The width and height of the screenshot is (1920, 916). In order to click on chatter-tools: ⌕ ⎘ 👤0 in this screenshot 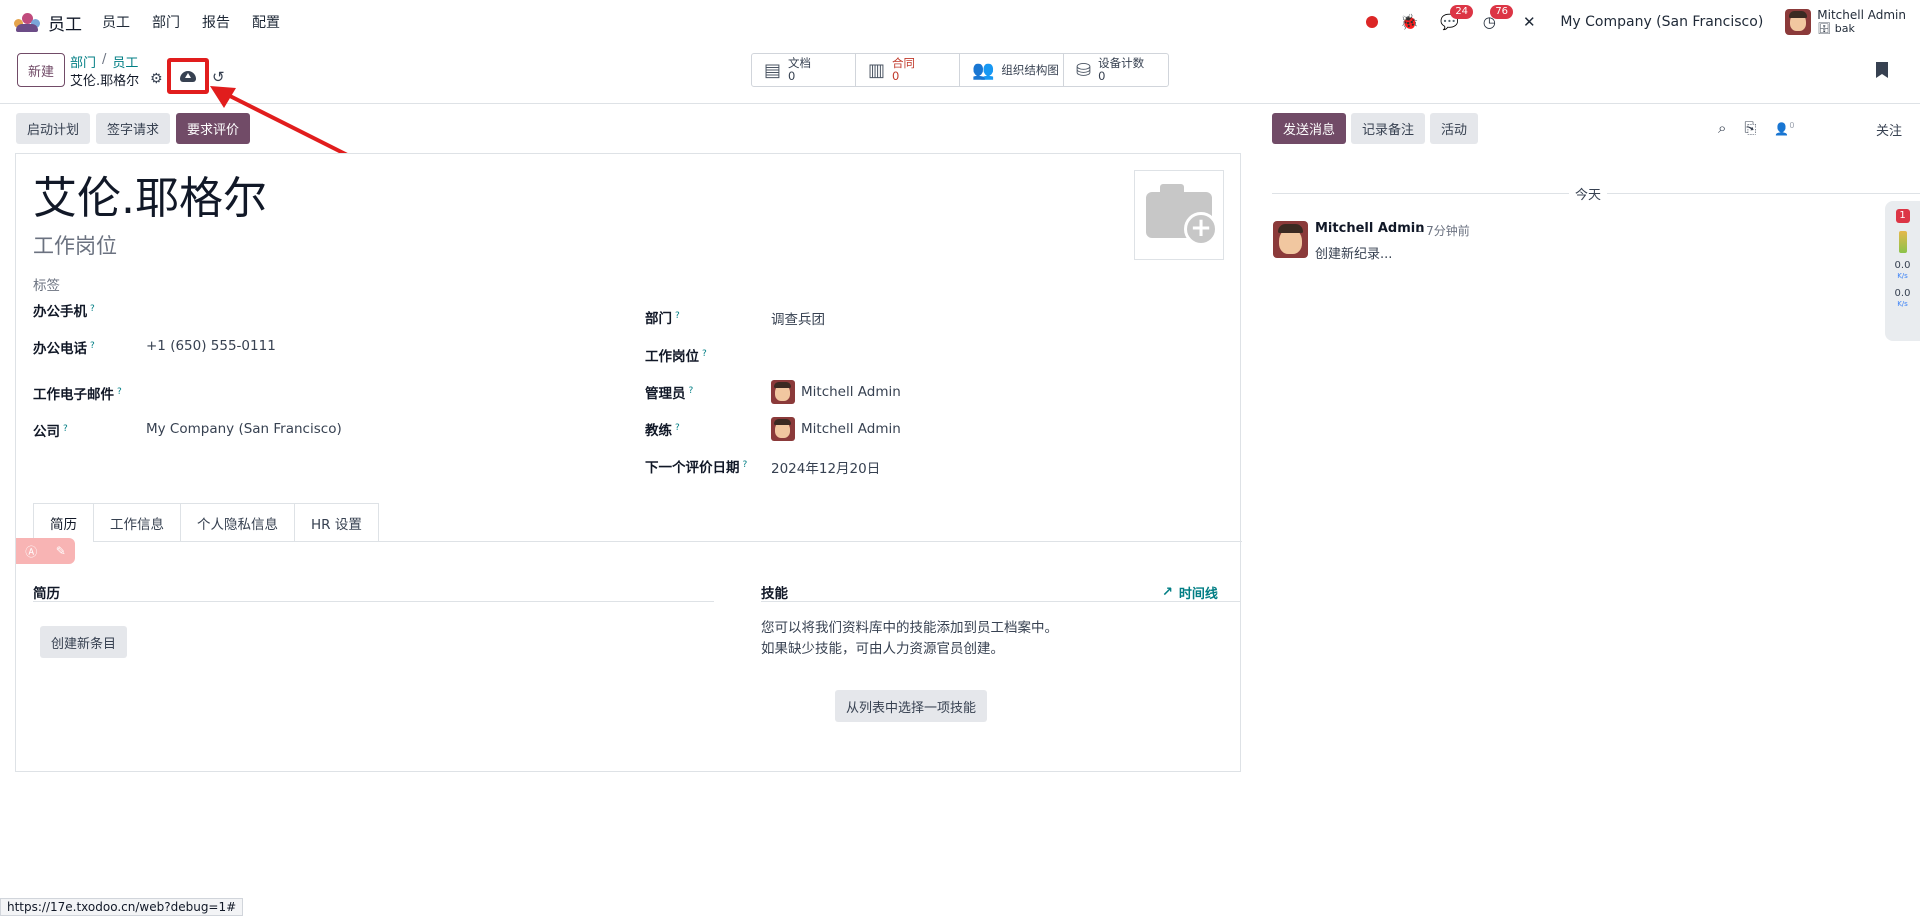, I will do `click(1756, 128)`.